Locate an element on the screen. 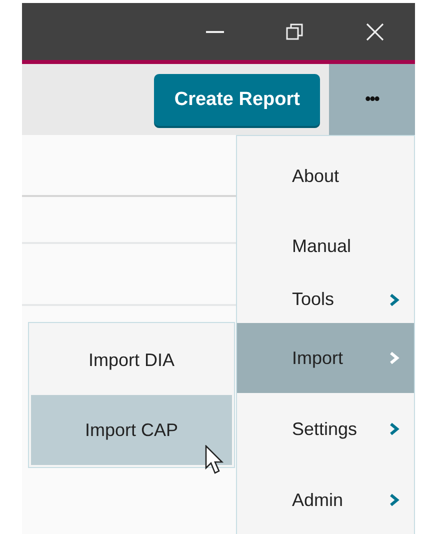  restore-icon is located at coordinates (295, 31).